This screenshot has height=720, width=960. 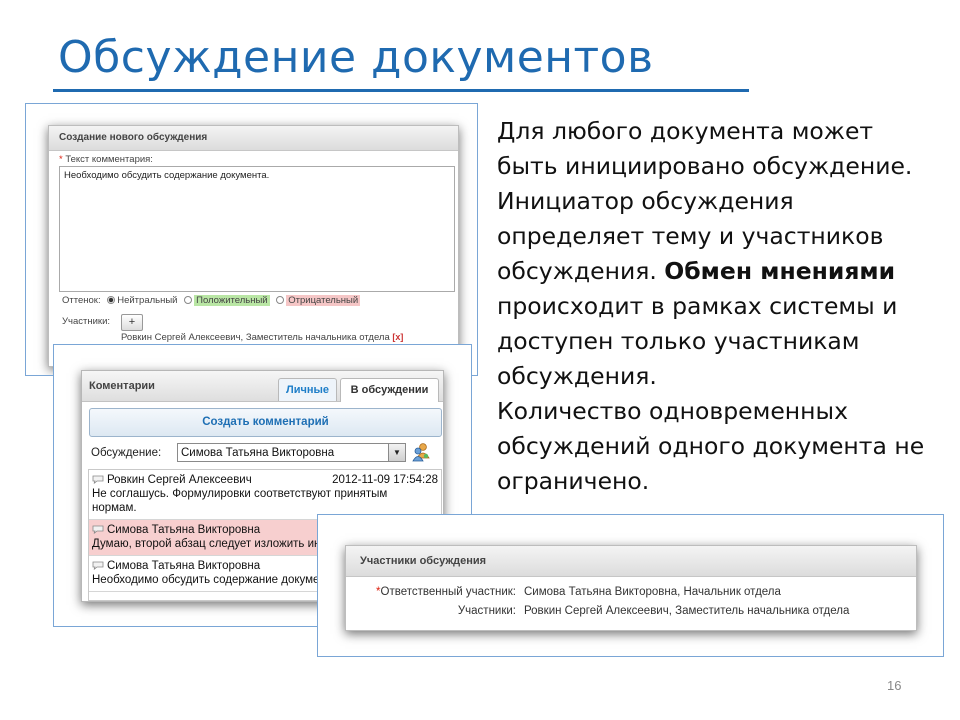 I want to click on discussion-select-value: Симова Татьяна Викторовна, so click(x=258, y=453).